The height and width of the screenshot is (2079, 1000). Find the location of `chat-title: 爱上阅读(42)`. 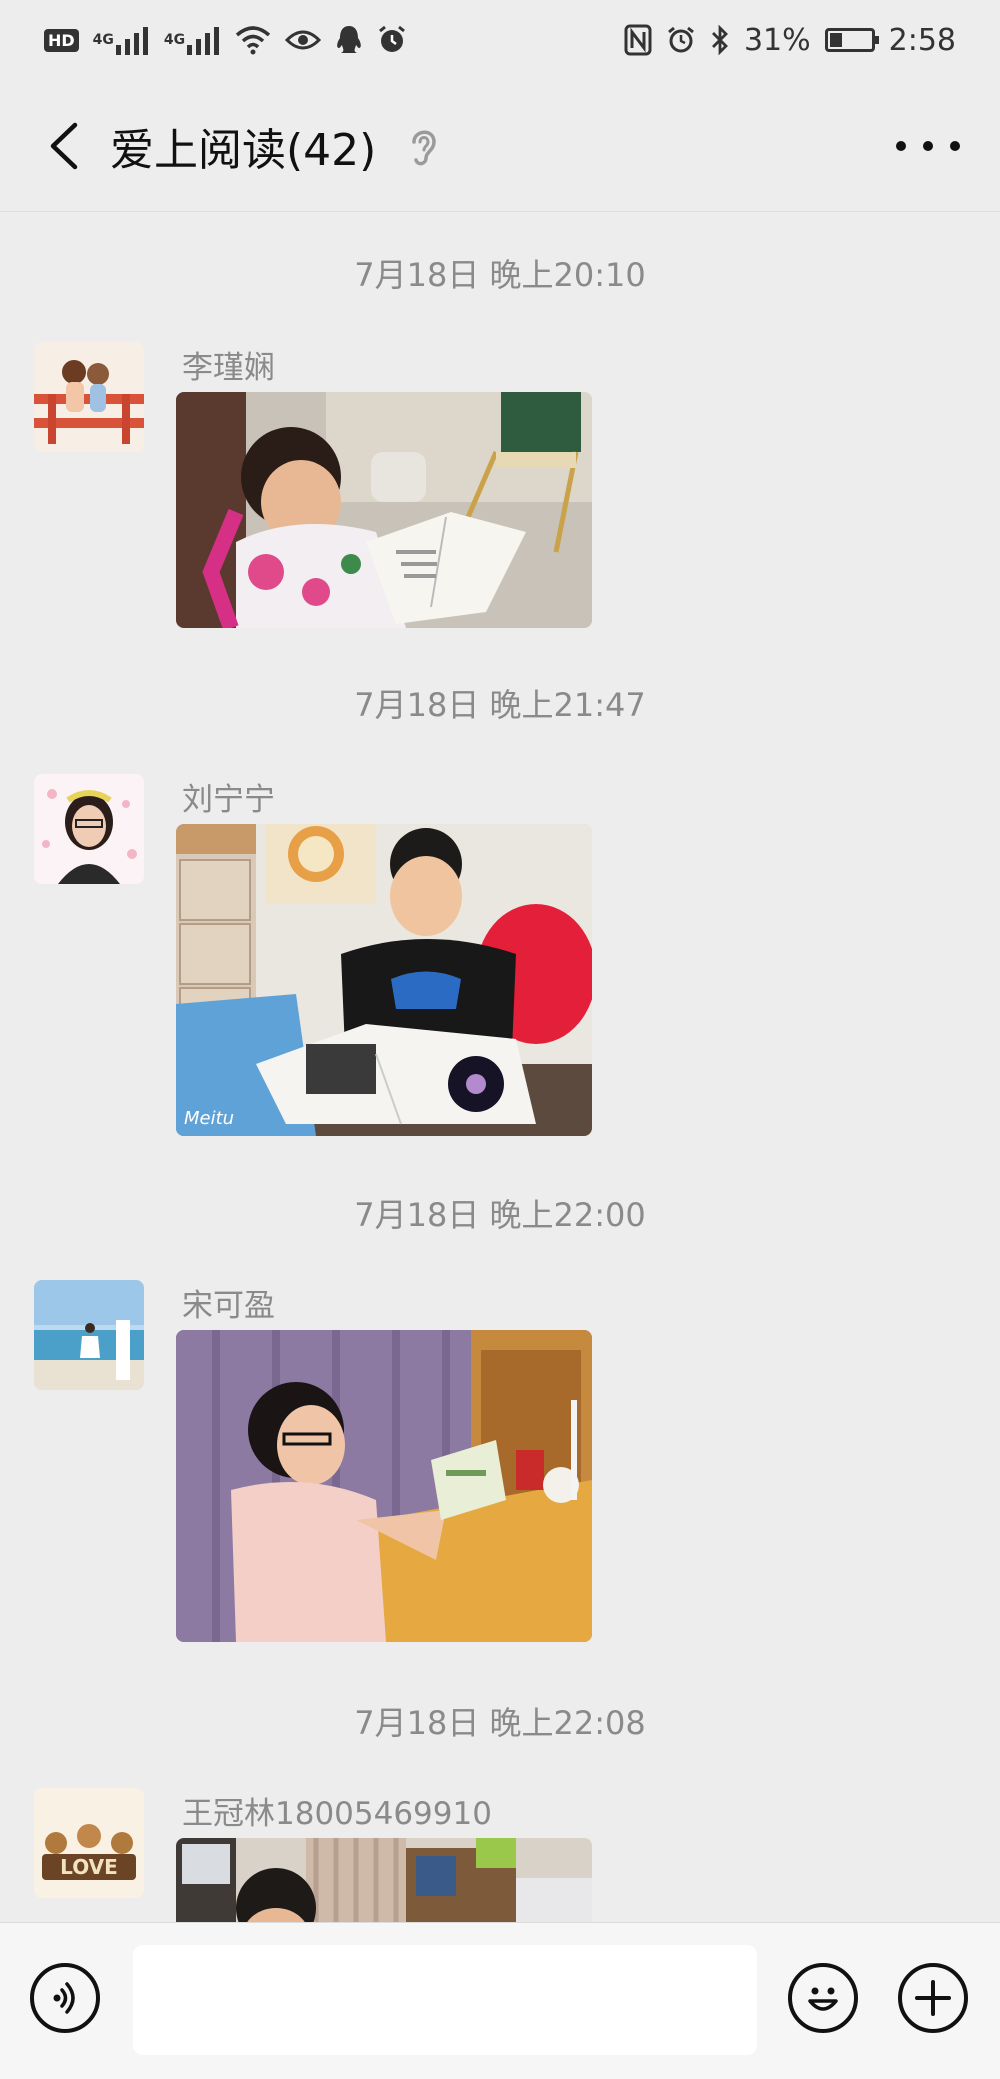

chat-title: 爱上阅读(42) is located at coordinates (243, 150).